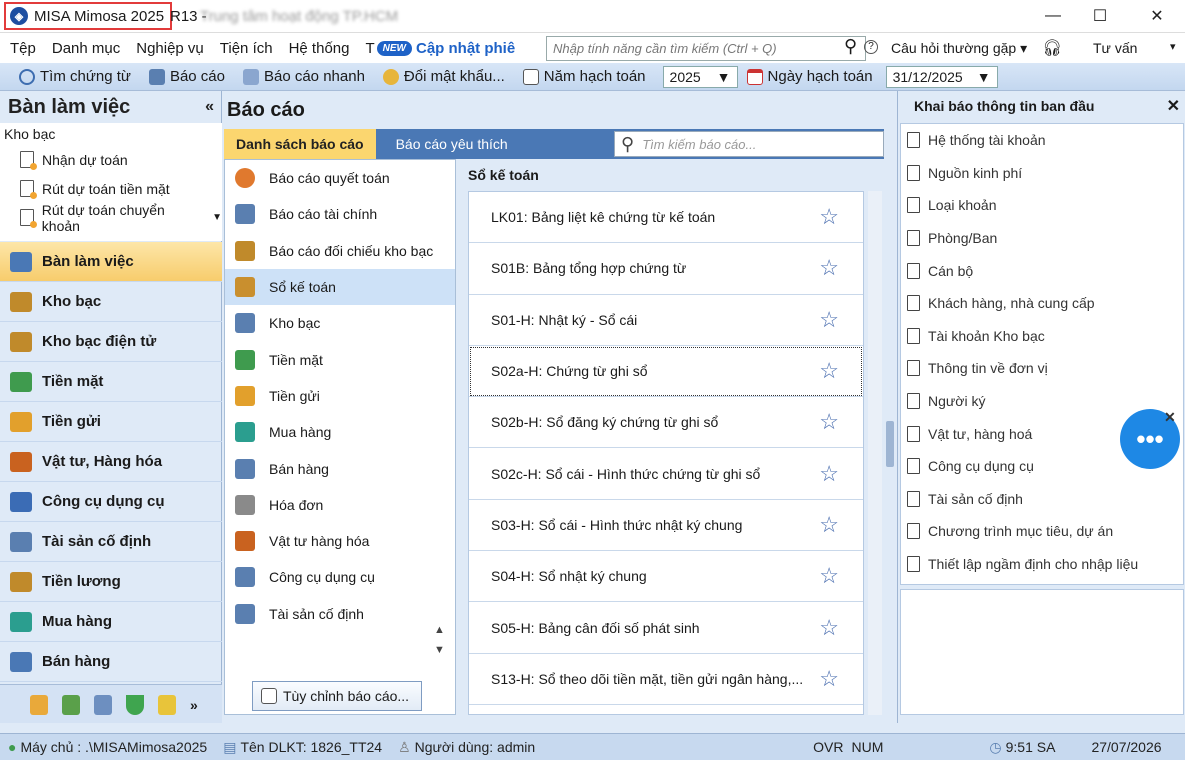 Image resolution: width=1185 pixels, height=760 pixels. Describe the element at coordinates (209, 107) in the screenshot. I see `collapse-button: «` at that location.